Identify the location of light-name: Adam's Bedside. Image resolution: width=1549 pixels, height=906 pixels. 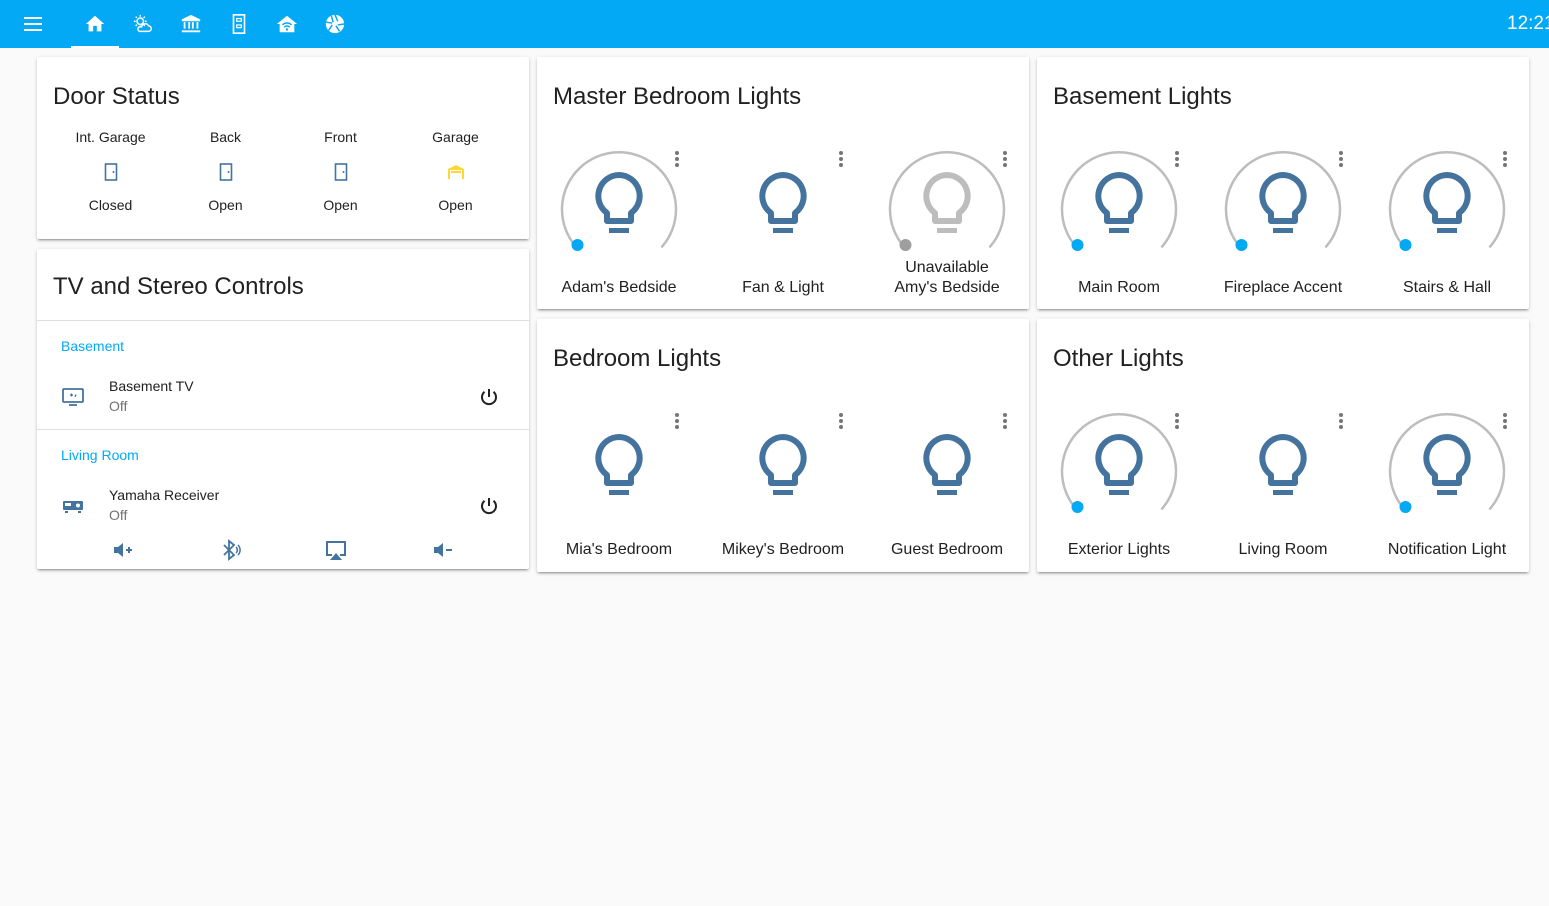
(619, 287).